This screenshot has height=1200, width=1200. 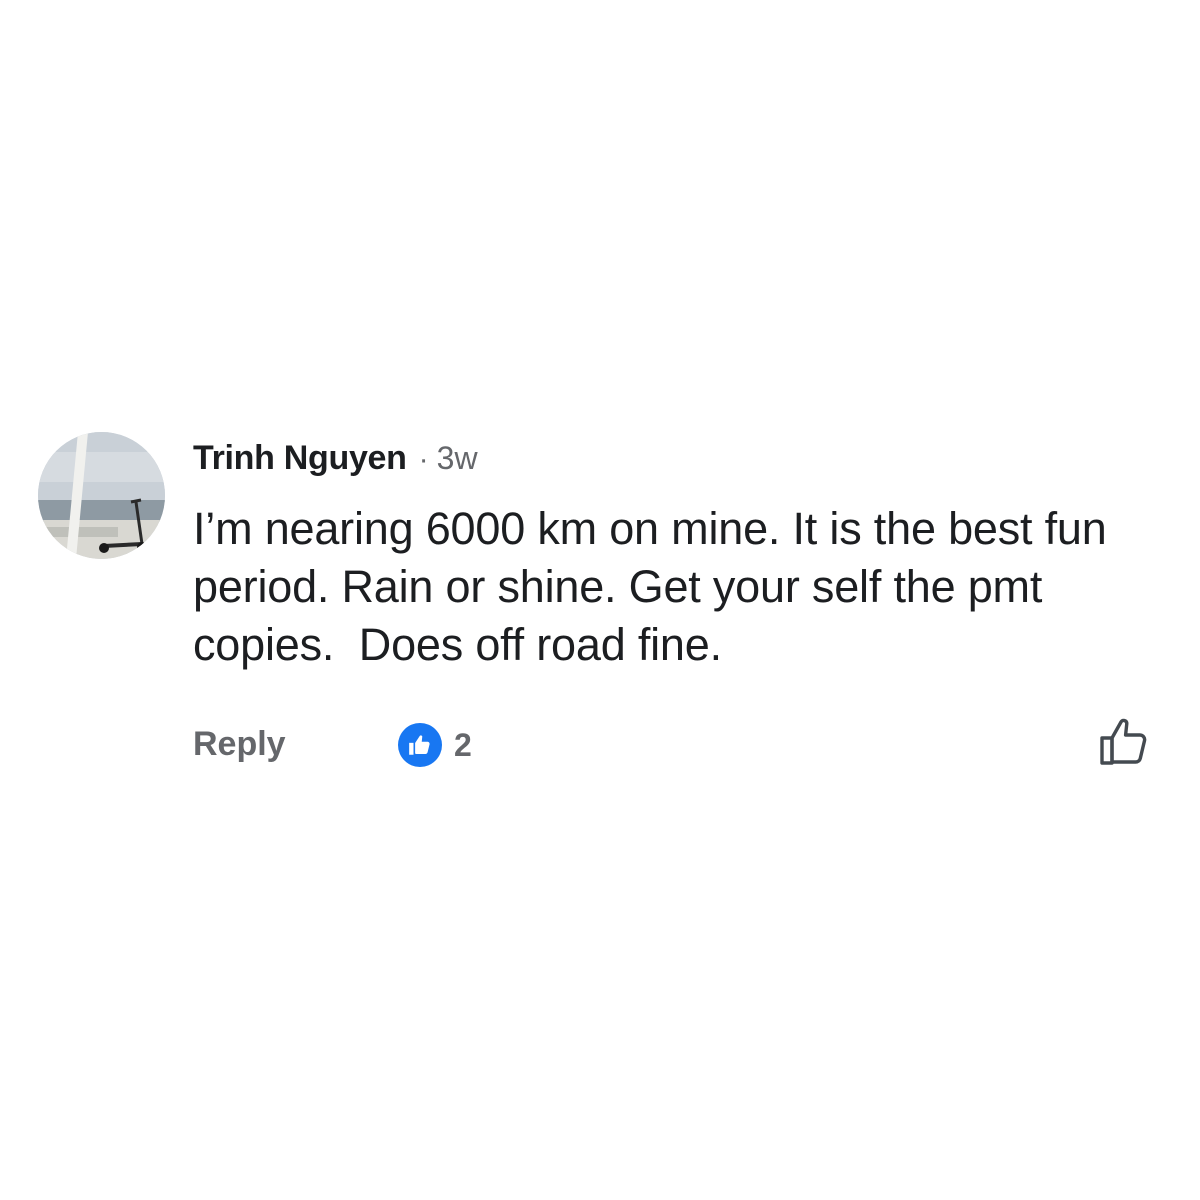 I want to click on avatar-photo, so click(x=101, y=495).